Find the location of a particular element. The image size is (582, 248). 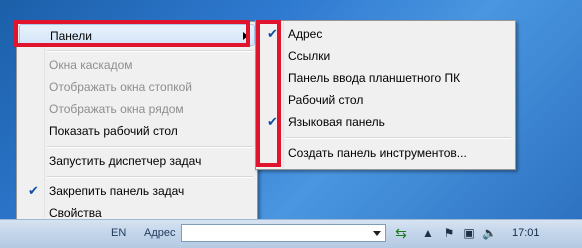

language-indicator: EN is located at coordinates (118, 233).